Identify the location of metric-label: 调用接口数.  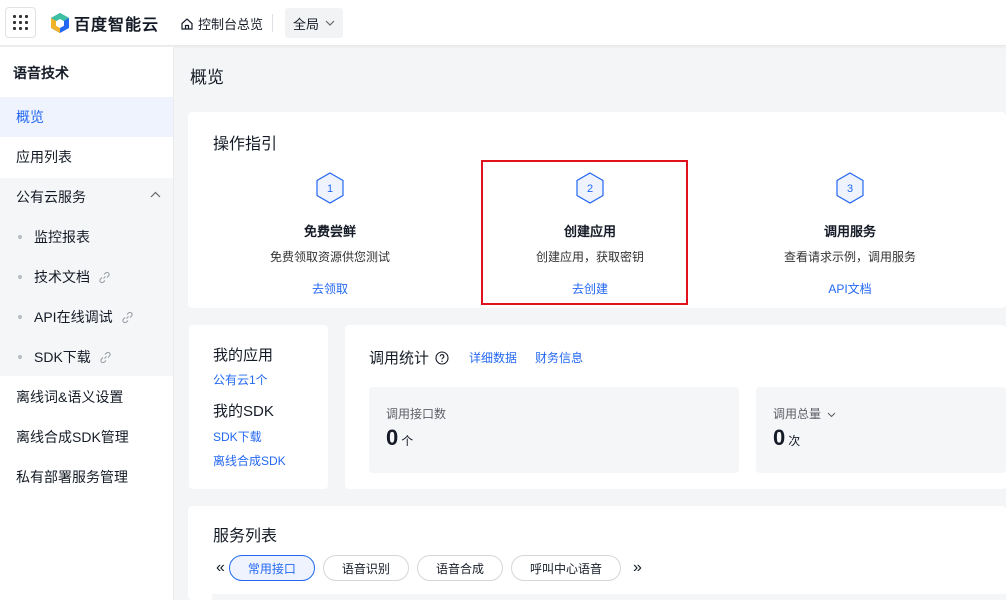
(416, 414).